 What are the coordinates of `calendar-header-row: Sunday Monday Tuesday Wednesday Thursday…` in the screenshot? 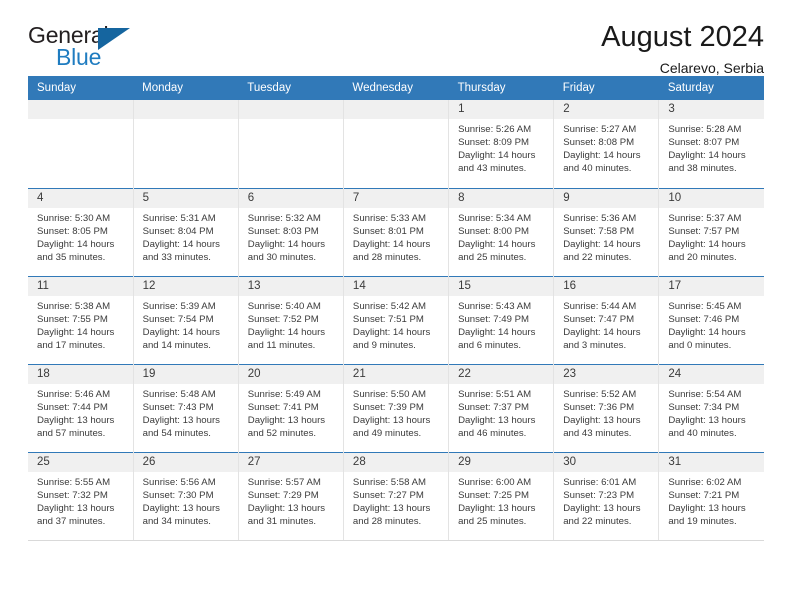 It's located at (396, 88).